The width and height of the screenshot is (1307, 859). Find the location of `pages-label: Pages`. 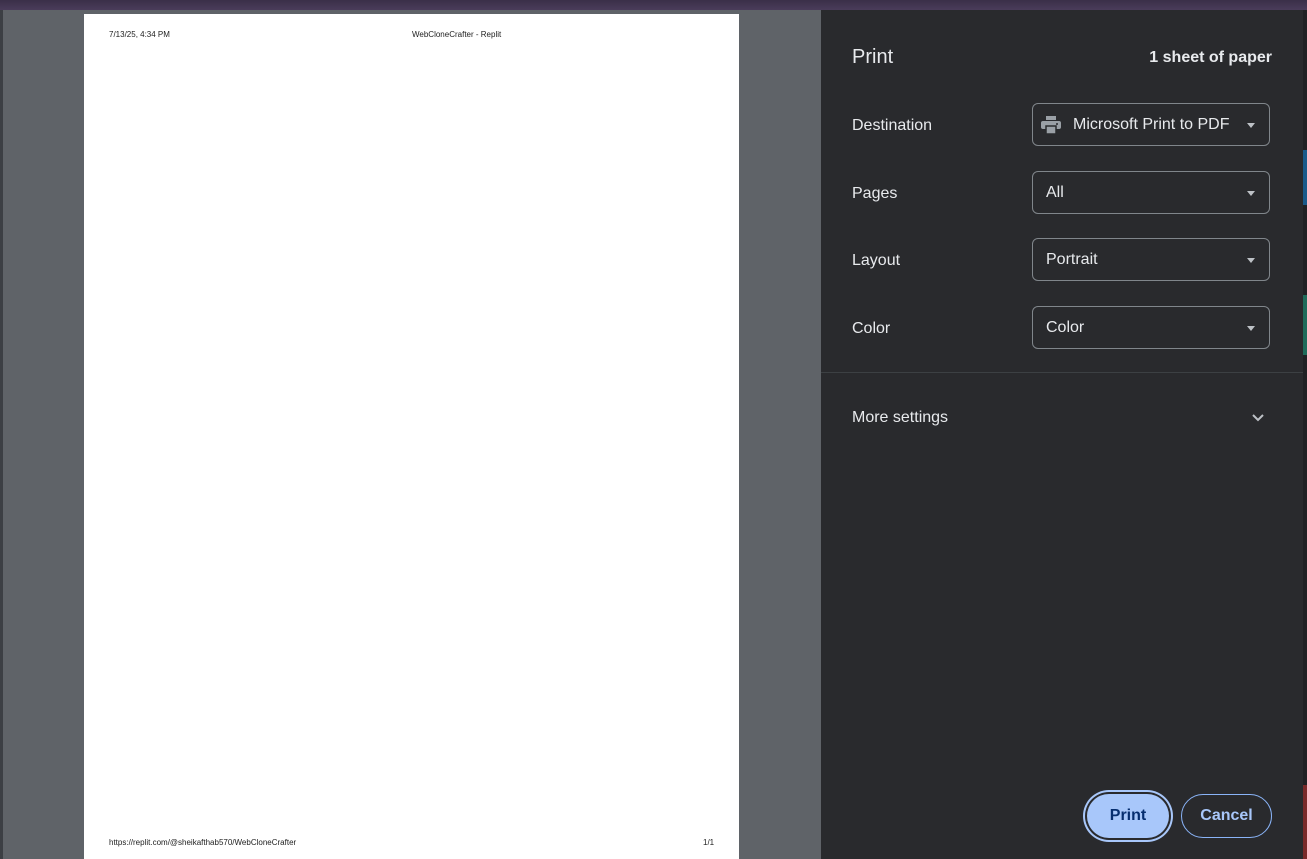

pages-label: Pages is located at coordinates (875, 193).